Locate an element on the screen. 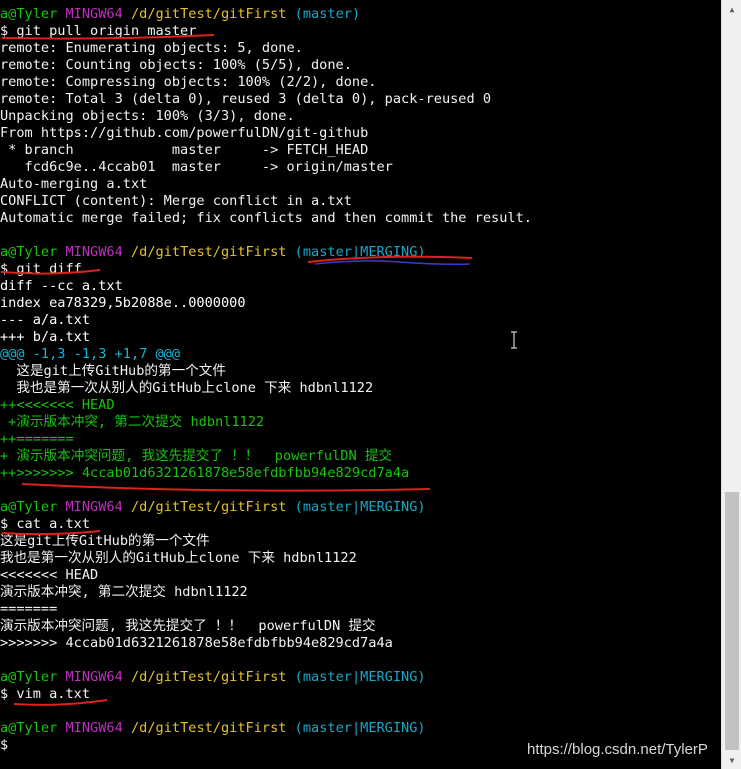  terminal-text-segment: fcd6c9e..4ccab01 master -> origin/master is located at coordinates (196, 167).